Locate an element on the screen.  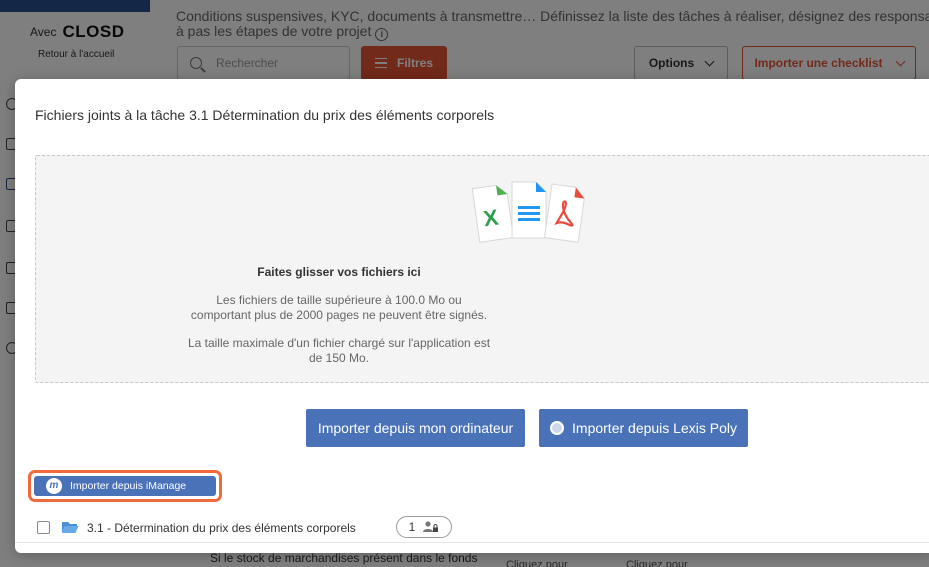
access-count: 1 is located at coordinates (412, 527).